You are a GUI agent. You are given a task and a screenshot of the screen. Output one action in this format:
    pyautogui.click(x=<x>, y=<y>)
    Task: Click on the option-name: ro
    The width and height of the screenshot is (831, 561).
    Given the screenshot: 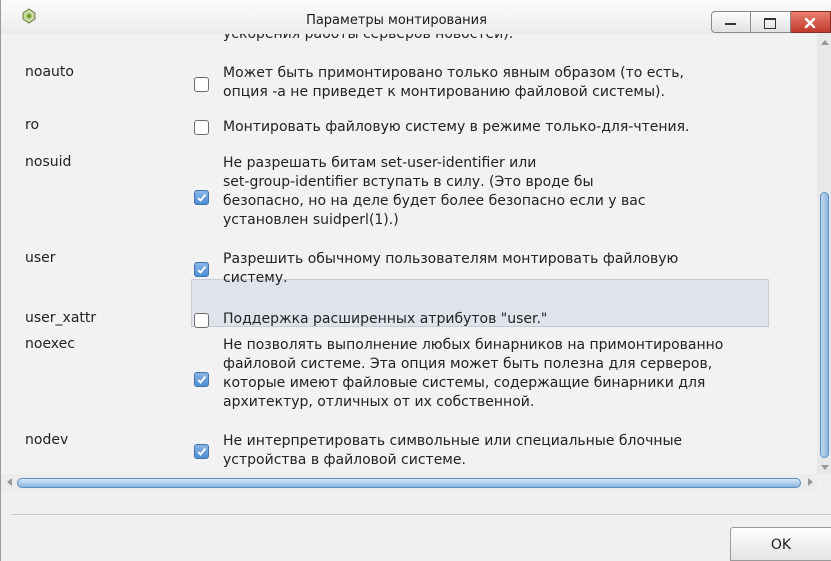 What is the action you would take?
    pyautogui.click(x=32, y=125)
    